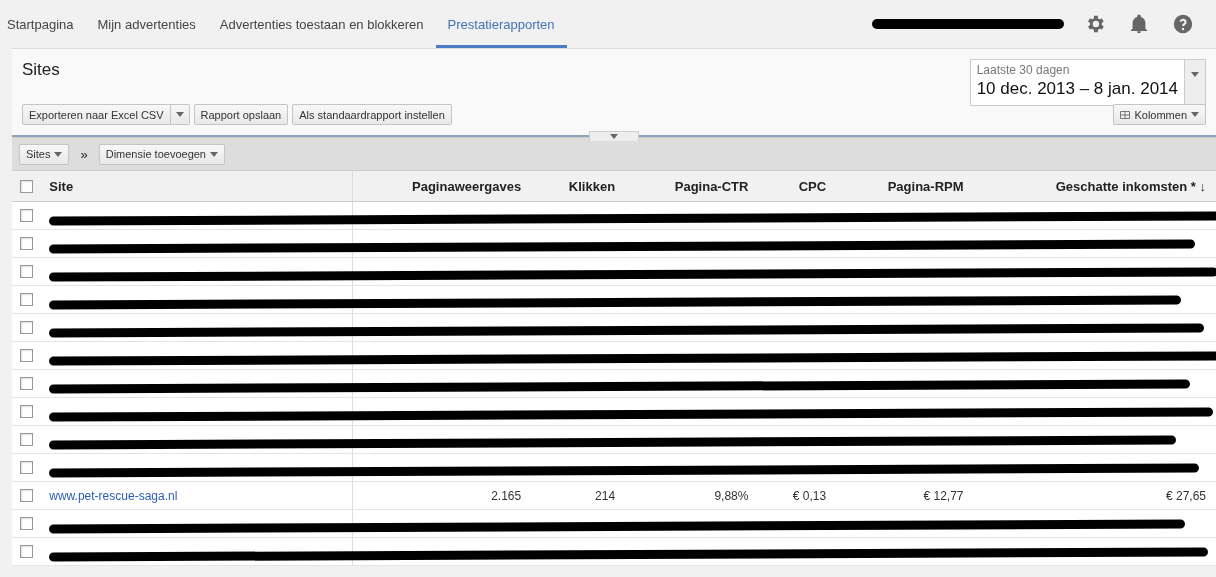  Describe the element at coordinates (1139, 24) in the screenshot. I see `notification-bell-icon` at that location.